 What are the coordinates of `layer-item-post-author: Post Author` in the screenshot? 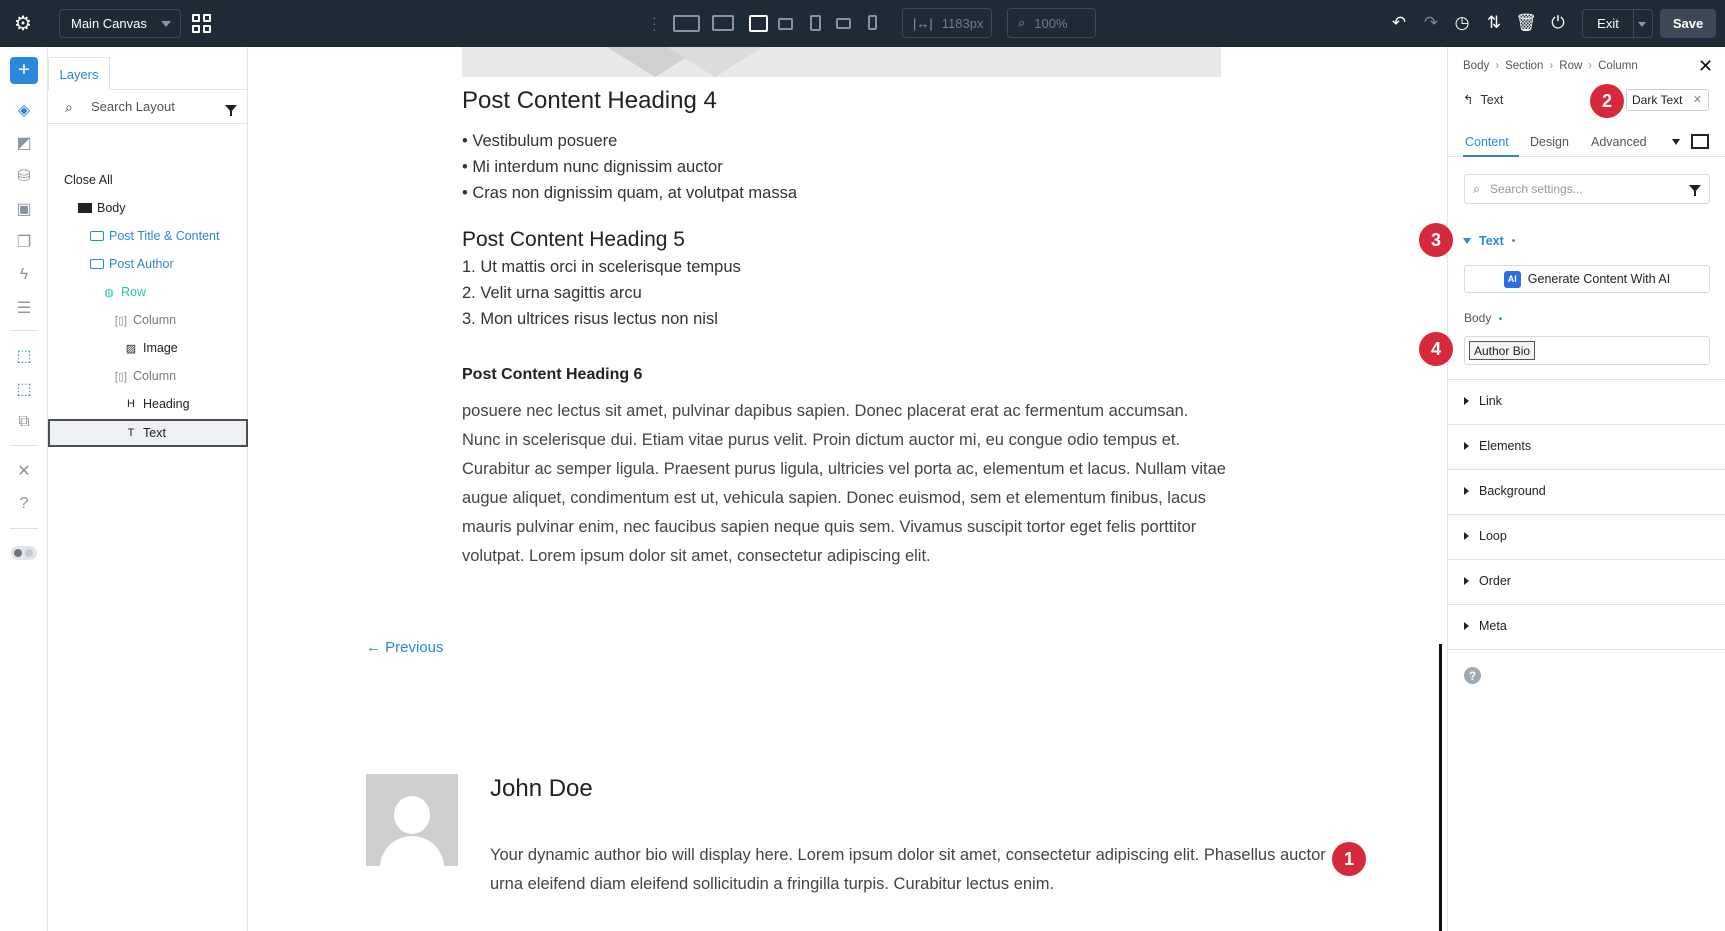 It's located at (148, 264).